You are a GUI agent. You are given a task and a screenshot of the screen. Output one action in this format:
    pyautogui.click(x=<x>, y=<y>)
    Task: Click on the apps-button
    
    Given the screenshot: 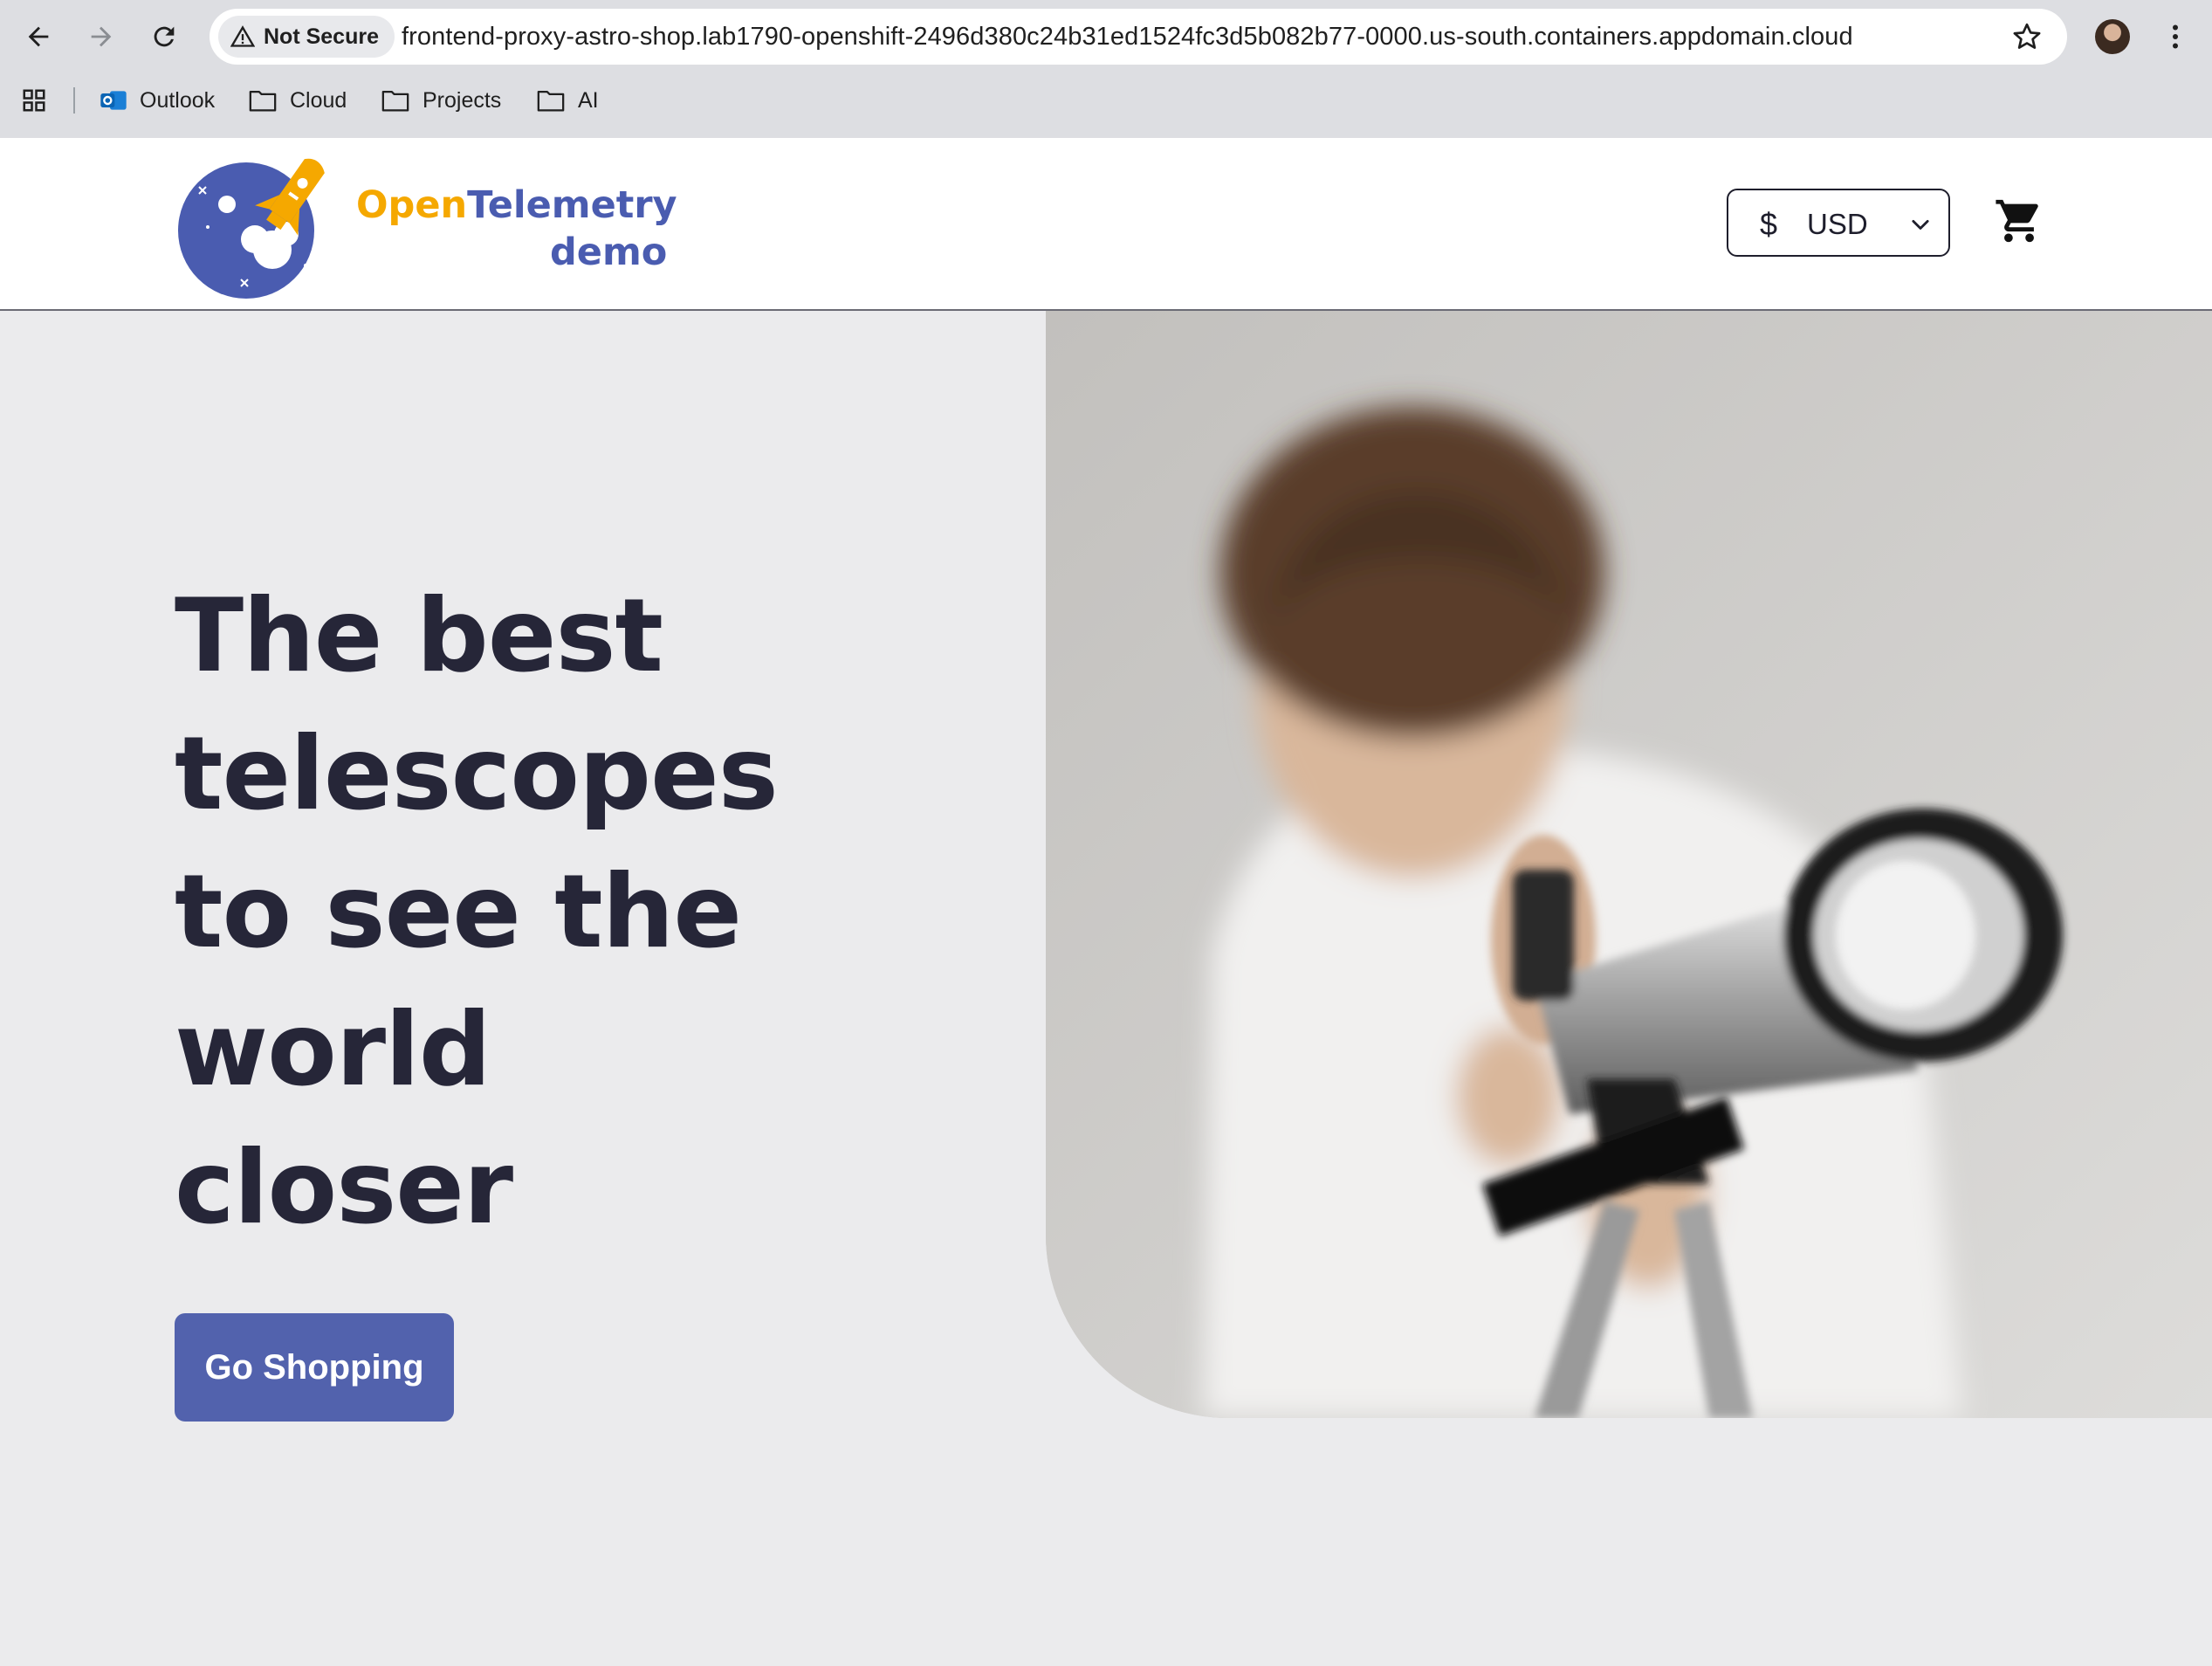 What is the action you would take?
    pyautogui.click(x=34, y=100)
    